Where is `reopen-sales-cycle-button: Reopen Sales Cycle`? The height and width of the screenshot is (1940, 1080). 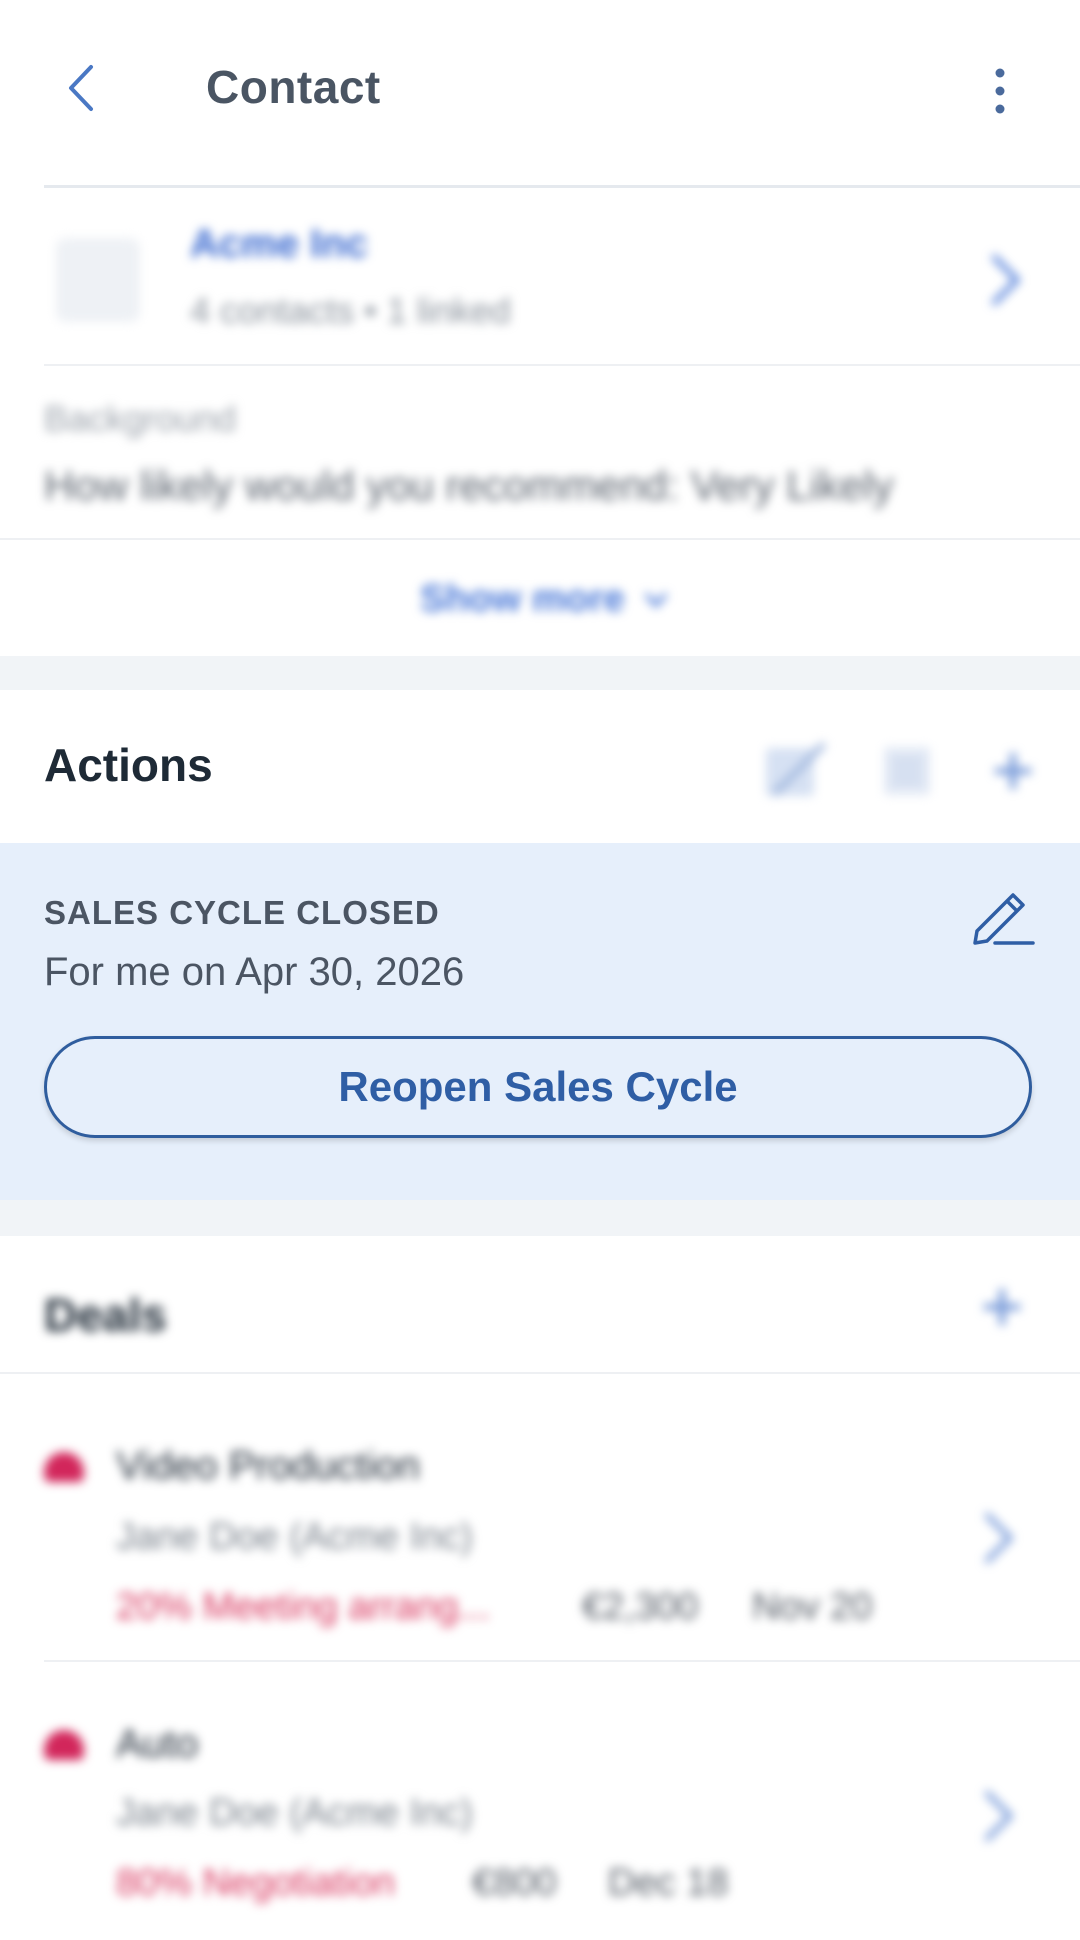
reopen-sales-cycle-button: Reopen Sales Cycle is located at coordinates (538, 1087).